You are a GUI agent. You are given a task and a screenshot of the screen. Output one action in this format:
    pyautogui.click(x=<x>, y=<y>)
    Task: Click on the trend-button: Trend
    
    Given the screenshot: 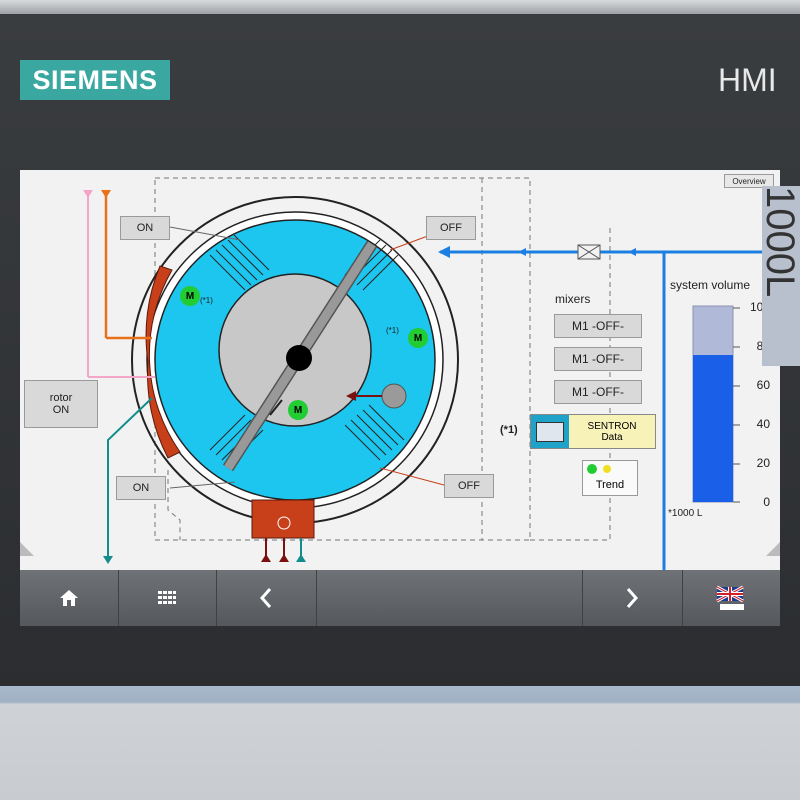 What is the action you would take?
    pyautogui.click(x=610, y=478)
    